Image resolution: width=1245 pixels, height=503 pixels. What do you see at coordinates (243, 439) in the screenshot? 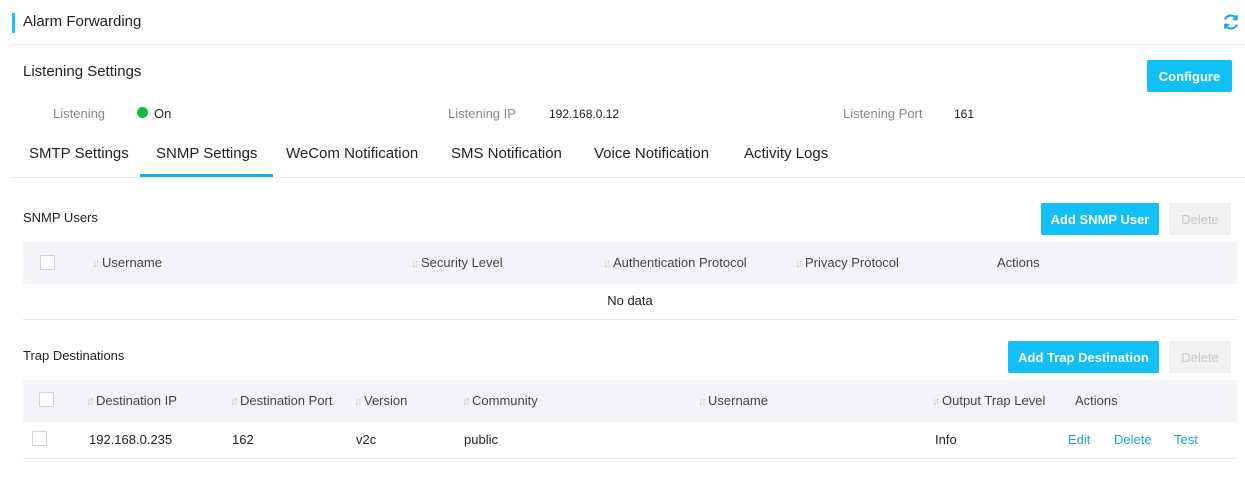
I see `cell-destination-port: 162` at bounding box center [243, 439].